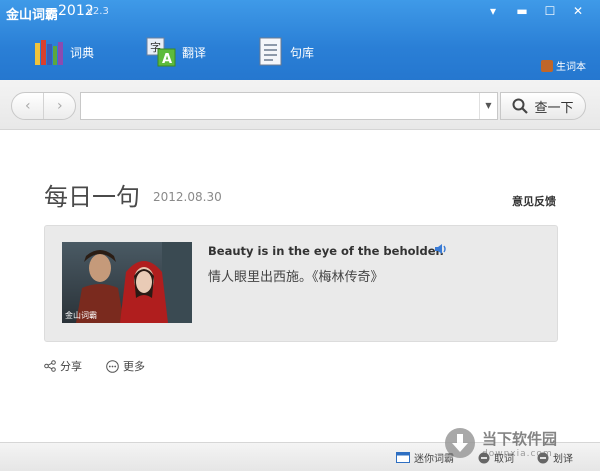 Image resolution: width=600 pixels, height=471 pixels. What do you see at coordinates (98, 11) in the screenshot?
I see `app-version: v2.3` at bounding box center [98, 11].